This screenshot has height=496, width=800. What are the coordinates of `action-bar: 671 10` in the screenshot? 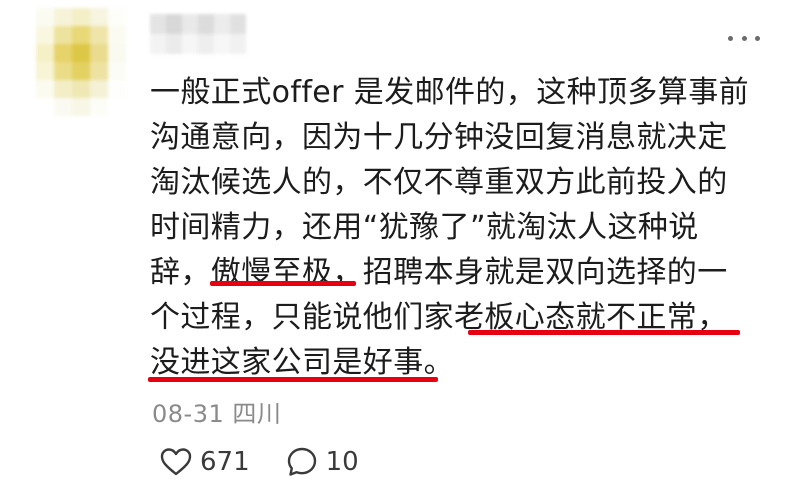 It's located at (259, 462).